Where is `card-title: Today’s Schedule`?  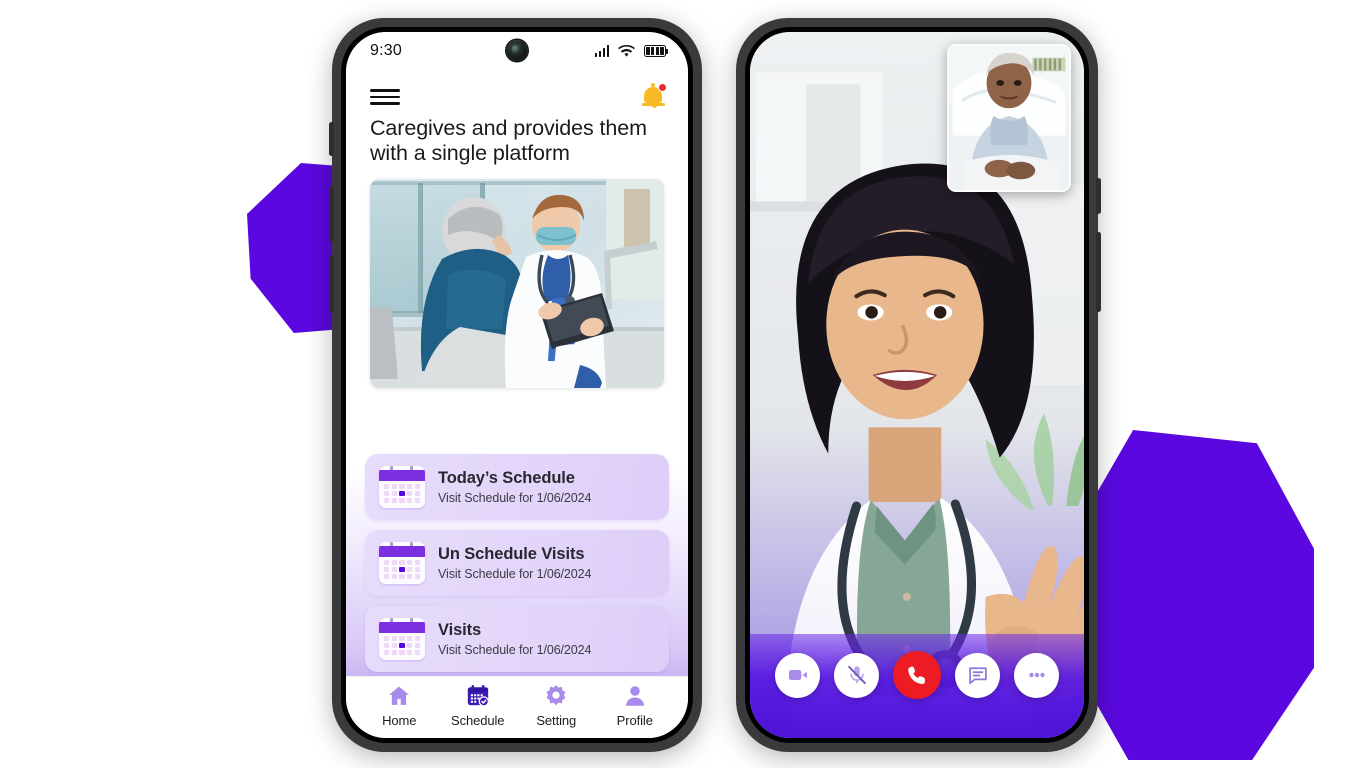
card-title: Today’s Schedule is located at coordinates (506, 478).